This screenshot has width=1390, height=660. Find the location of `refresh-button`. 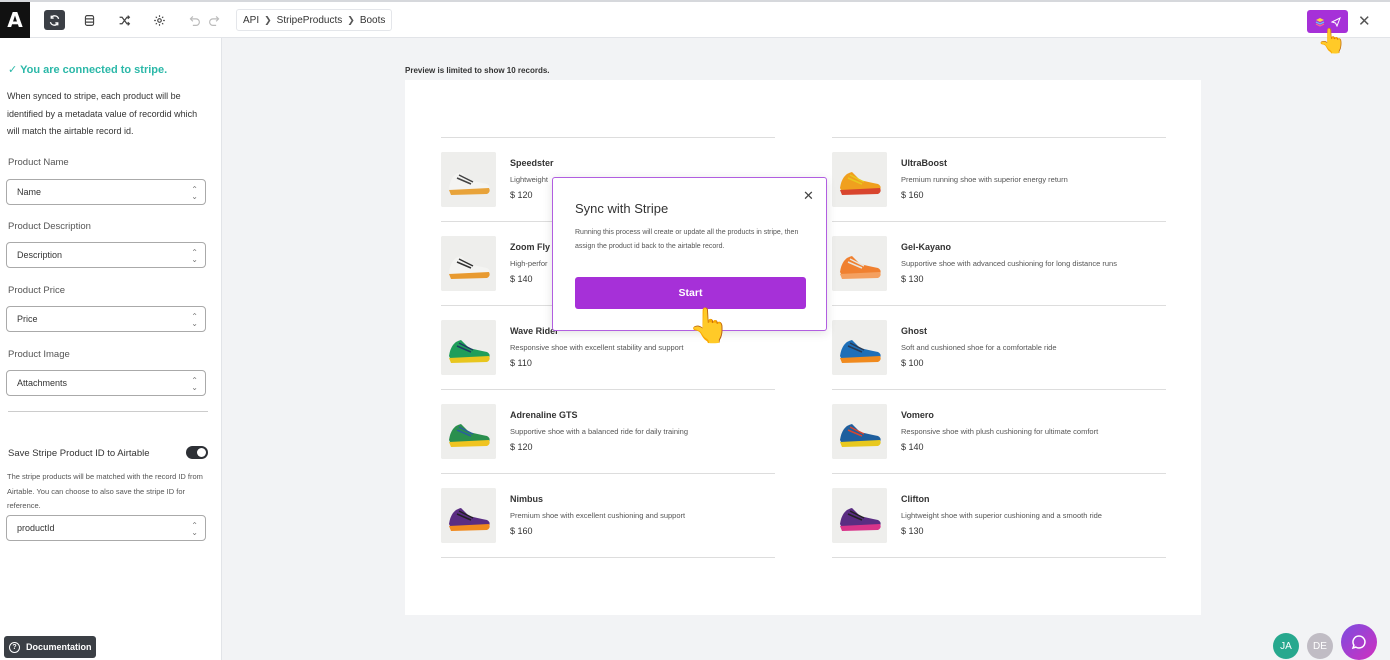

refresh-button is located at coordinates (54, 20).